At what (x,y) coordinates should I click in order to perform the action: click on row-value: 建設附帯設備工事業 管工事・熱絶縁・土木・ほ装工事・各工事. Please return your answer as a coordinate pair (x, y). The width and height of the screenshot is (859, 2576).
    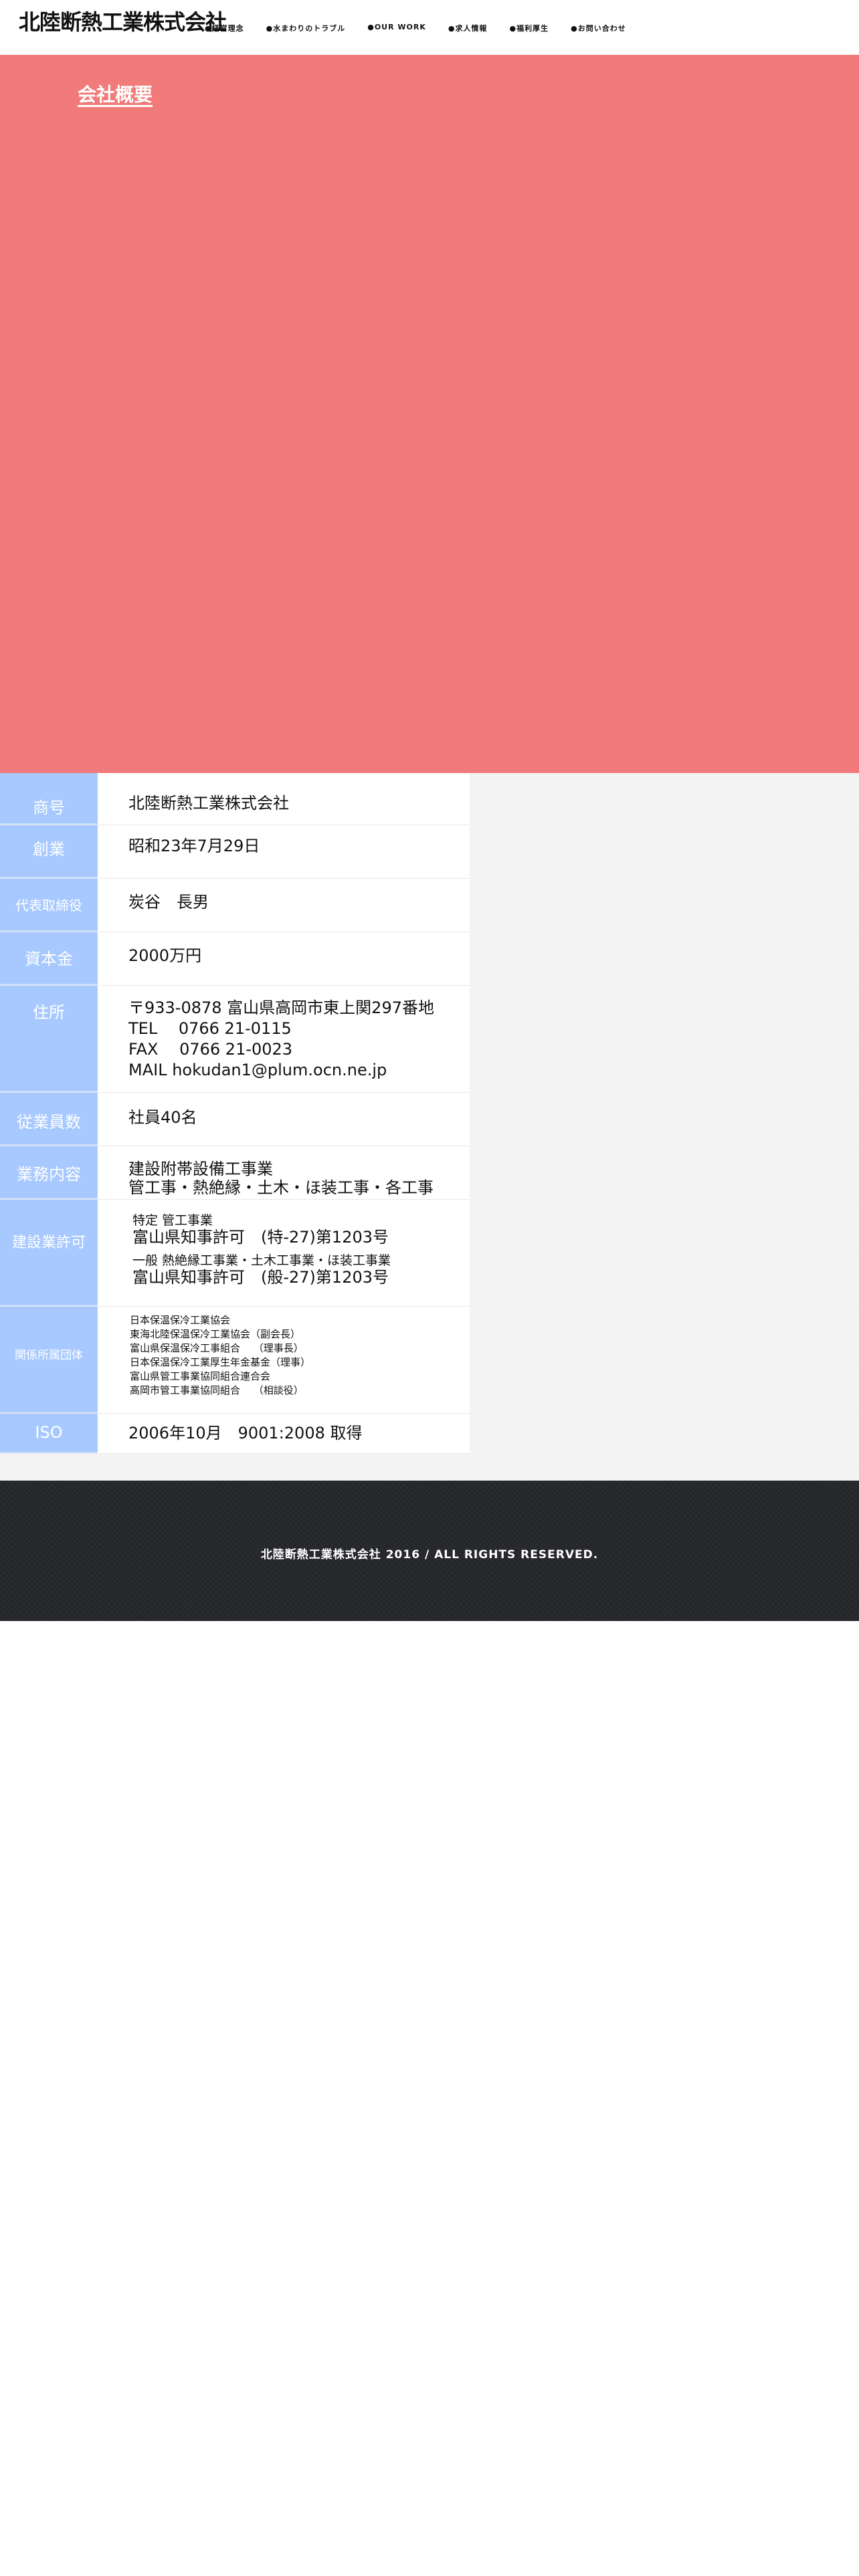
    Looking at the image, I should click on (284, 1172).